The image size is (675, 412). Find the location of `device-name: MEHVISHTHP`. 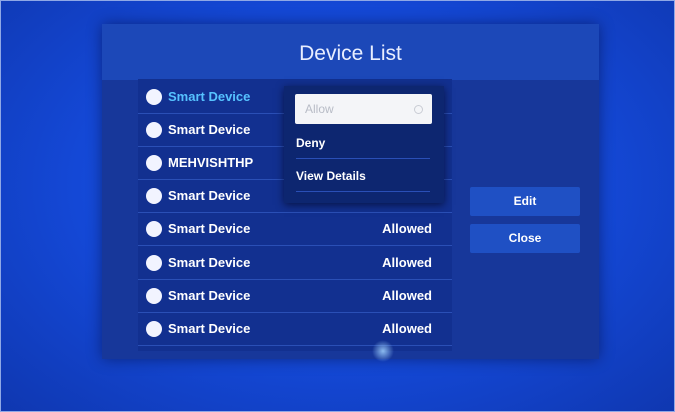

device-name: MEHVISHTHP is located at coordinates (211, 162).